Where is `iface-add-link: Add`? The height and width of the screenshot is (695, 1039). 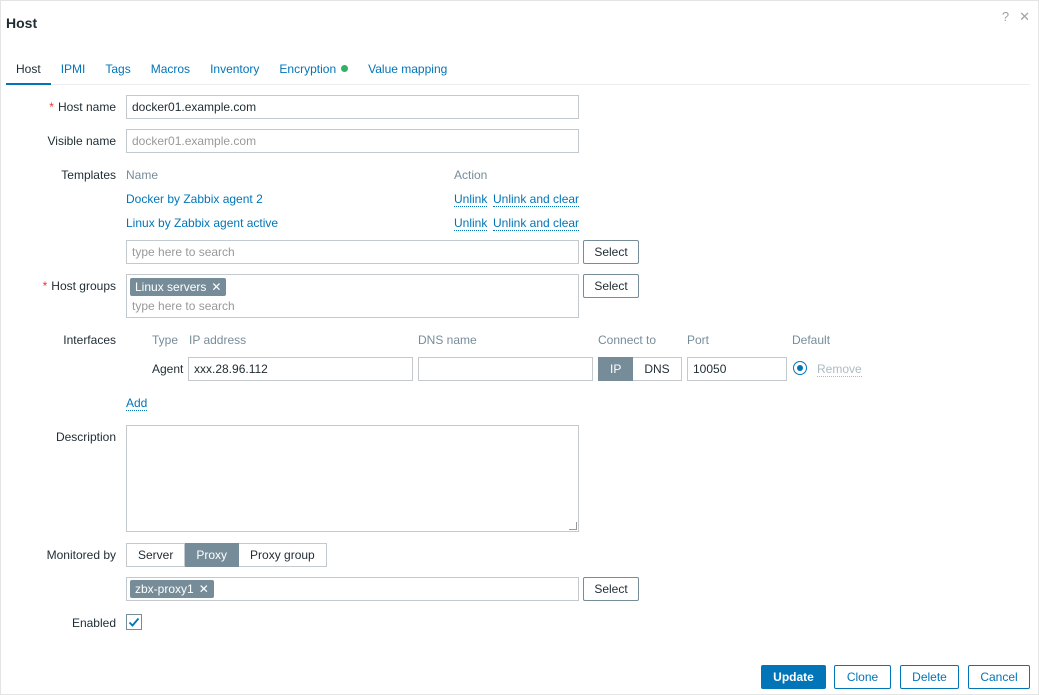
iface-add-link: Add is located at coordinates (137, 403).